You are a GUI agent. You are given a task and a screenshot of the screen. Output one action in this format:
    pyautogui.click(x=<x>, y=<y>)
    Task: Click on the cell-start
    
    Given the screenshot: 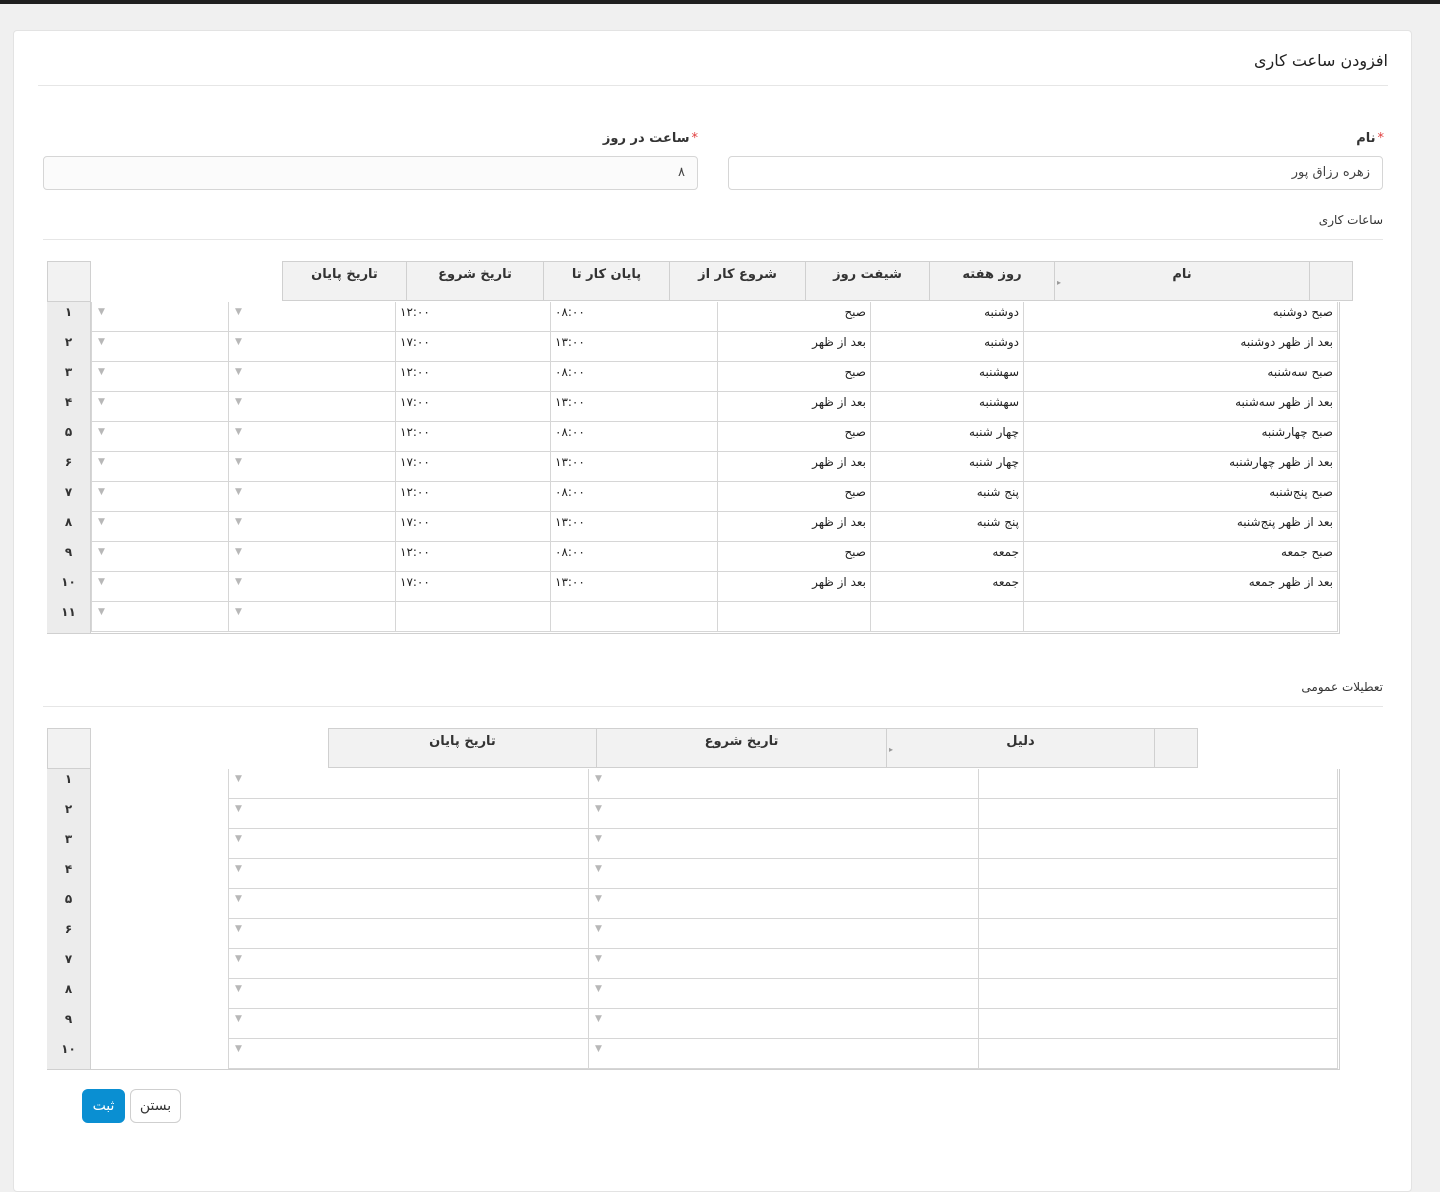 What is the action you would take?
    pyautogui.click(x=633, y=617)
    